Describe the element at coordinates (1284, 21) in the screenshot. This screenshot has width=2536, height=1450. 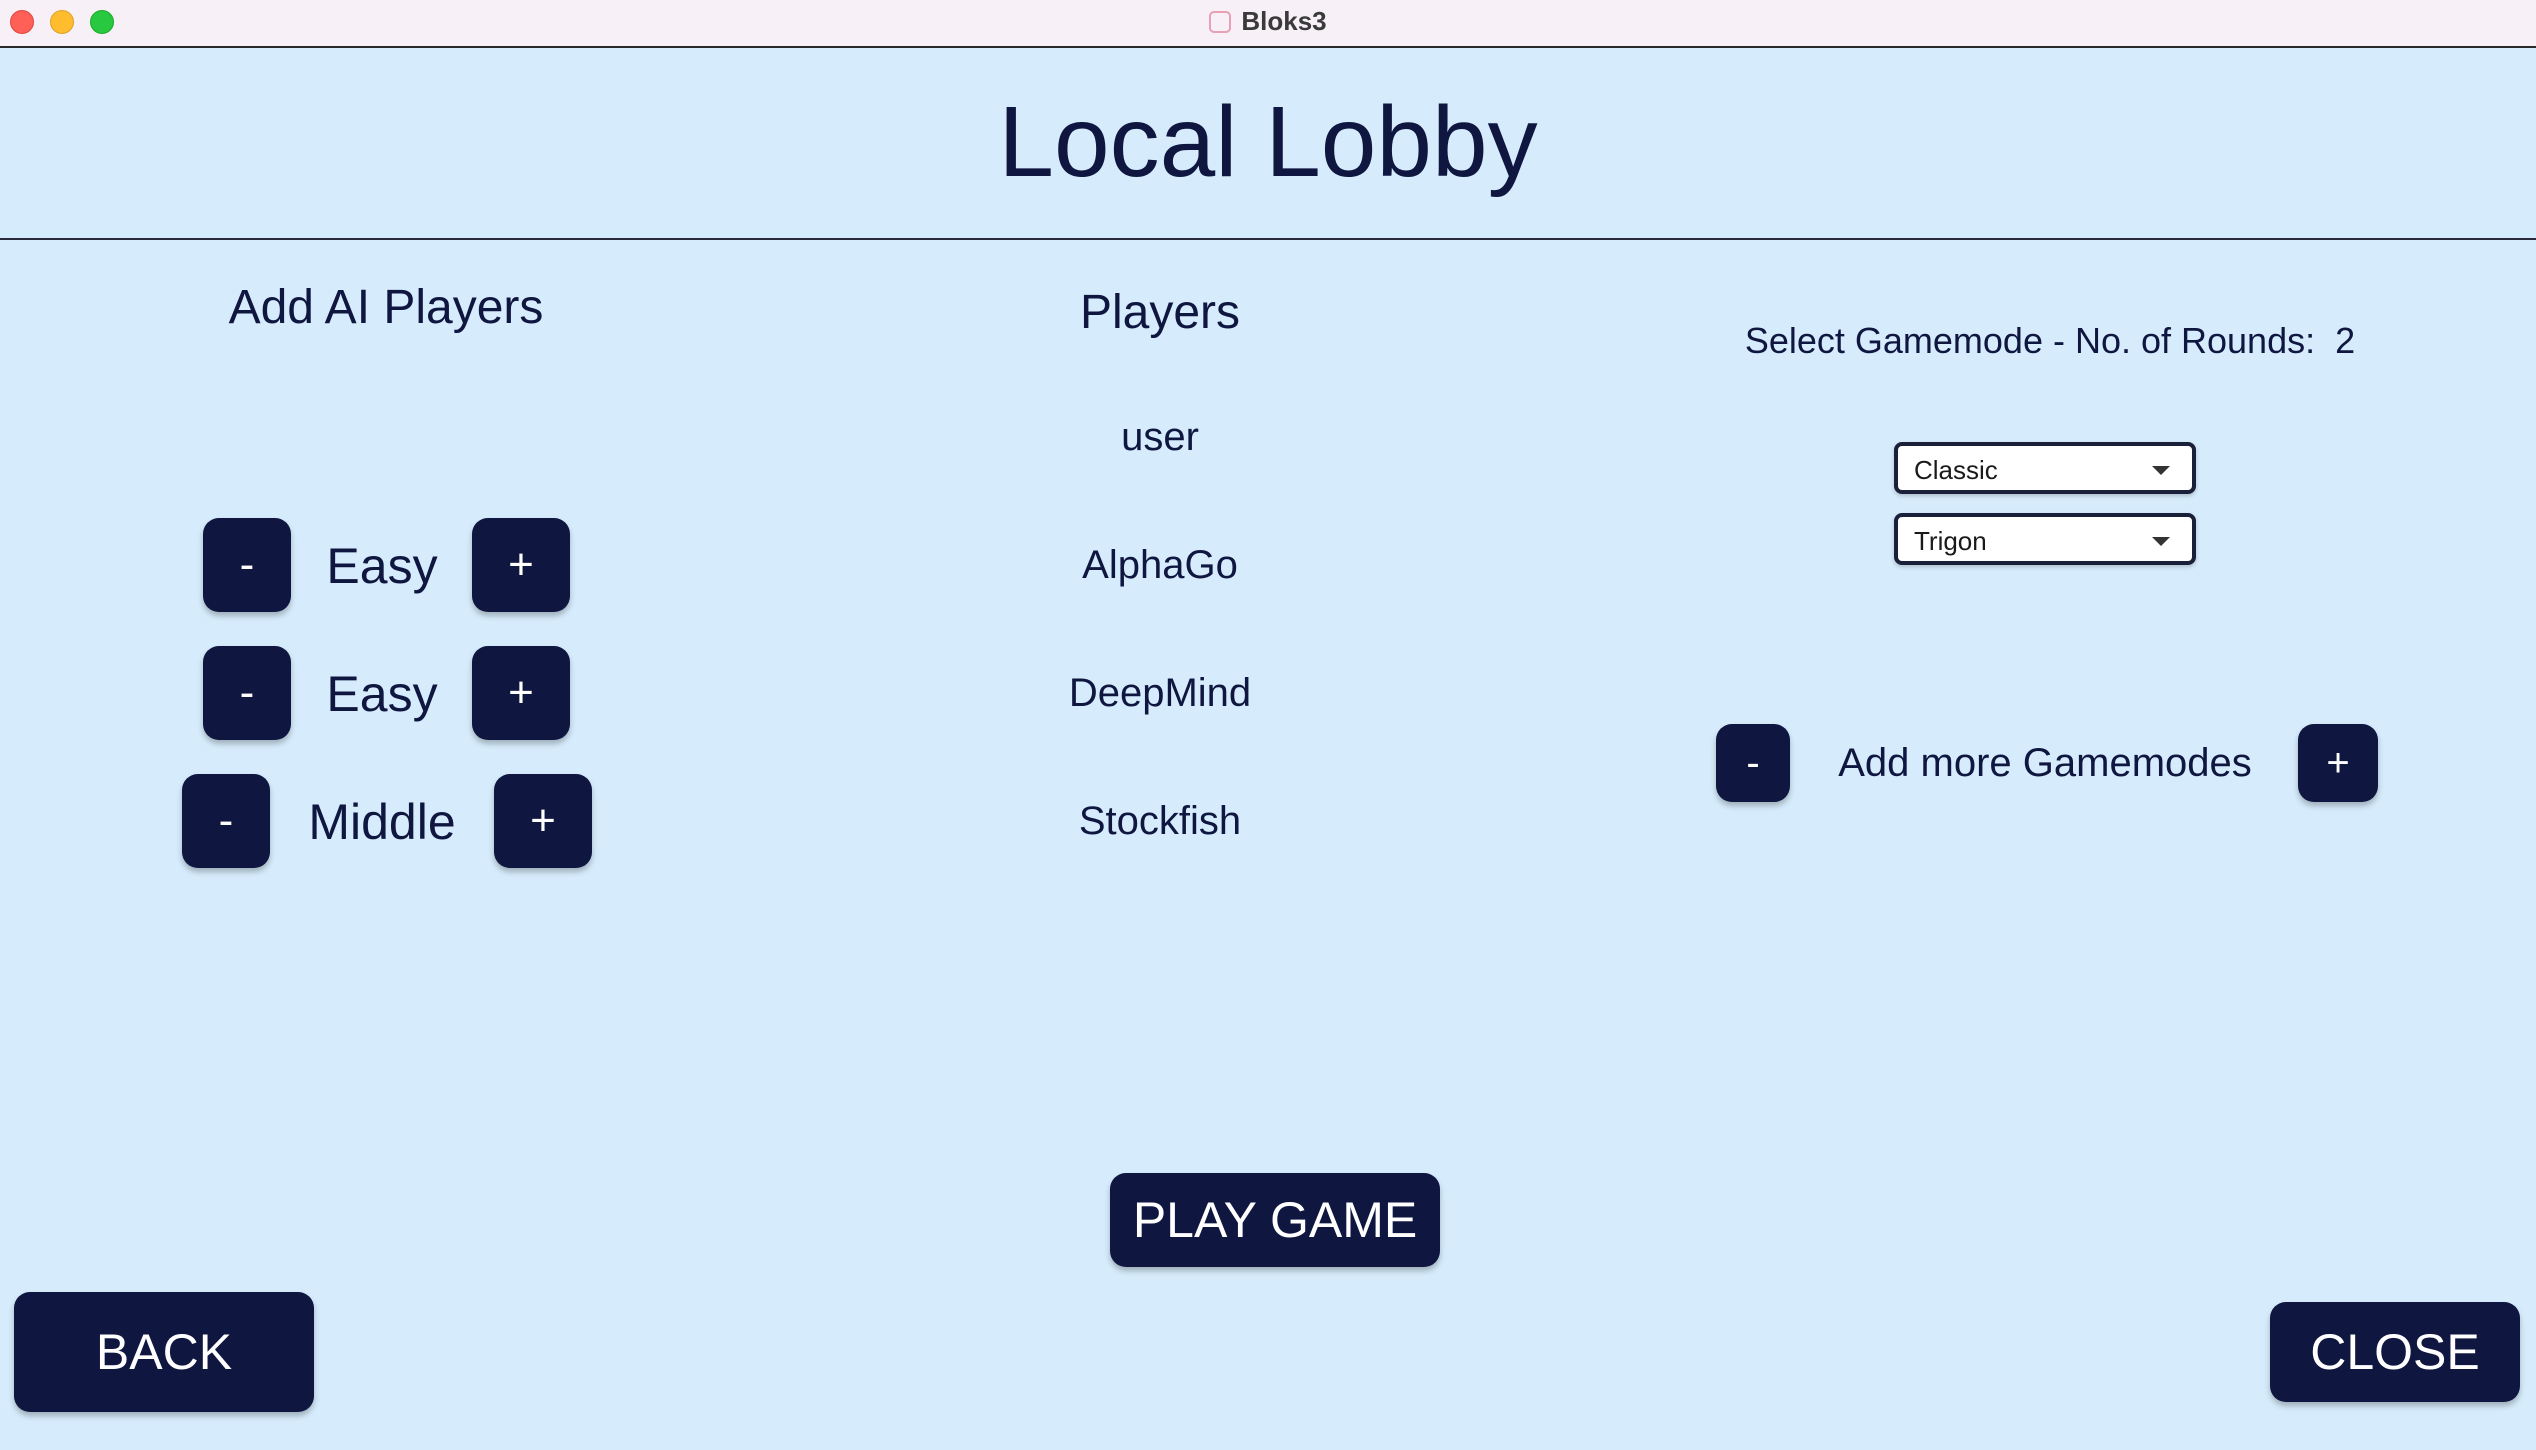
I see `window-title-text: Bloks3` at that location.